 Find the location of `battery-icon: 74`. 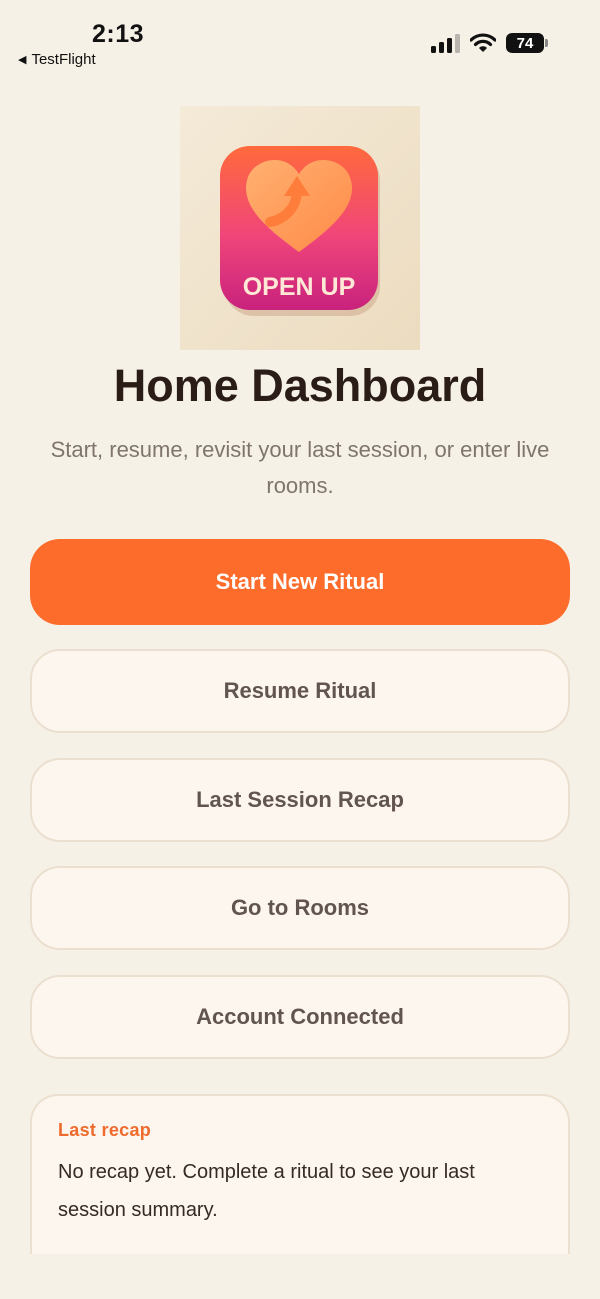

battery-icon: 74 is located at coordinates (527, 43).